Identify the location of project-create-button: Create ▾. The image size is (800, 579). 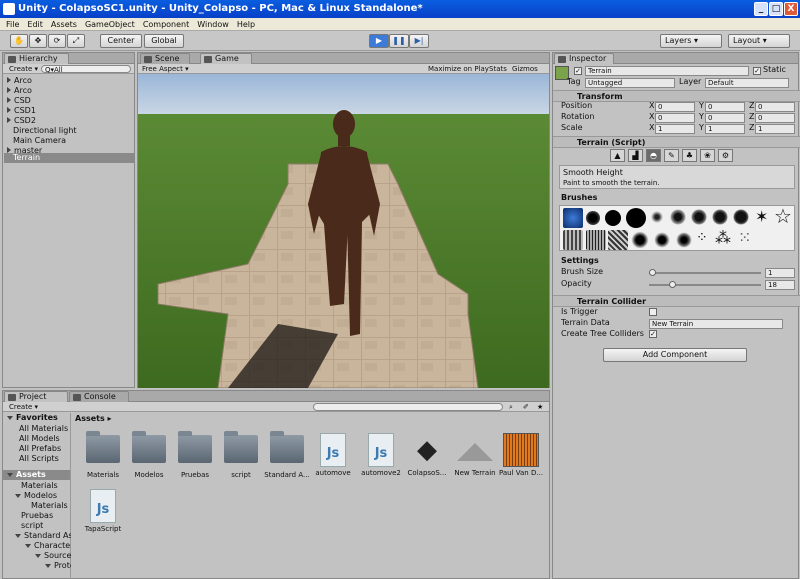
(23, 407).